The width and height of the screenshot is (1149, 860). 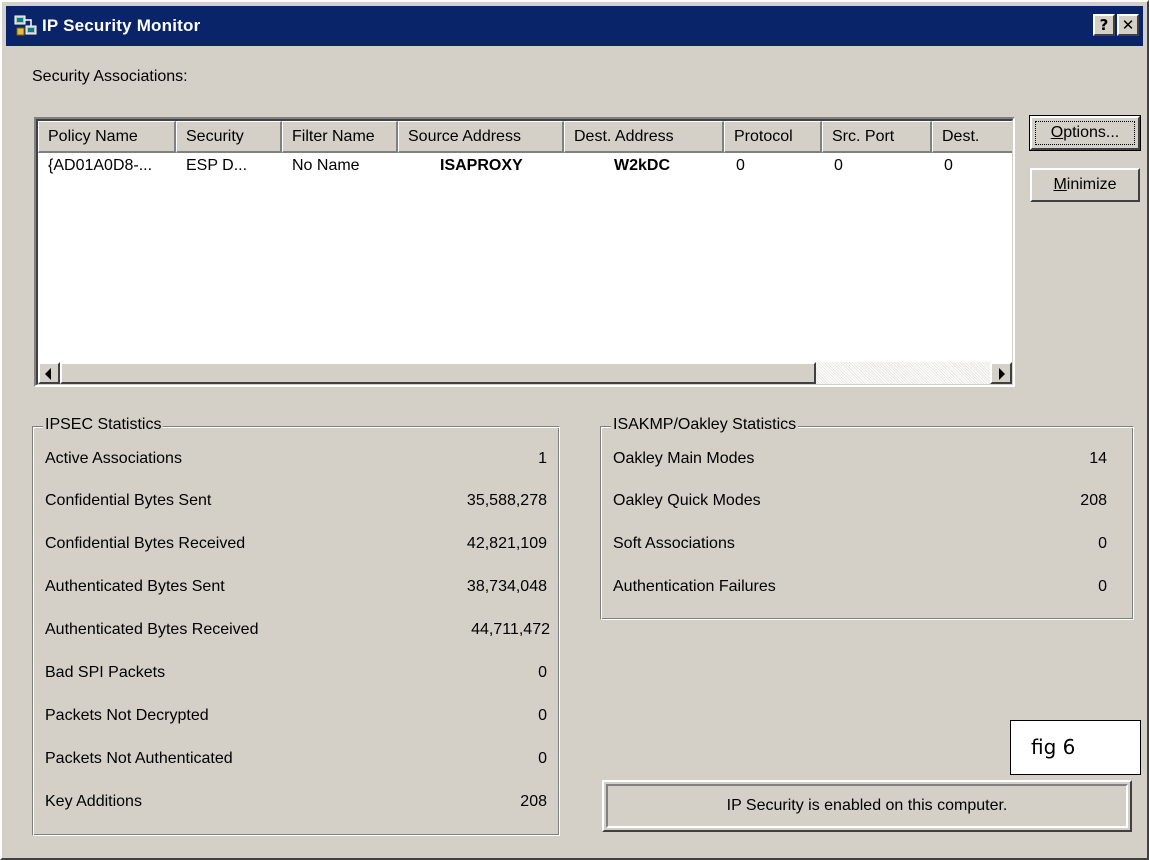 What do you see at coordinates (510, 629) in the screenshot?
I see `stat-value: 44,711,472` at bounding box center [510, 629].